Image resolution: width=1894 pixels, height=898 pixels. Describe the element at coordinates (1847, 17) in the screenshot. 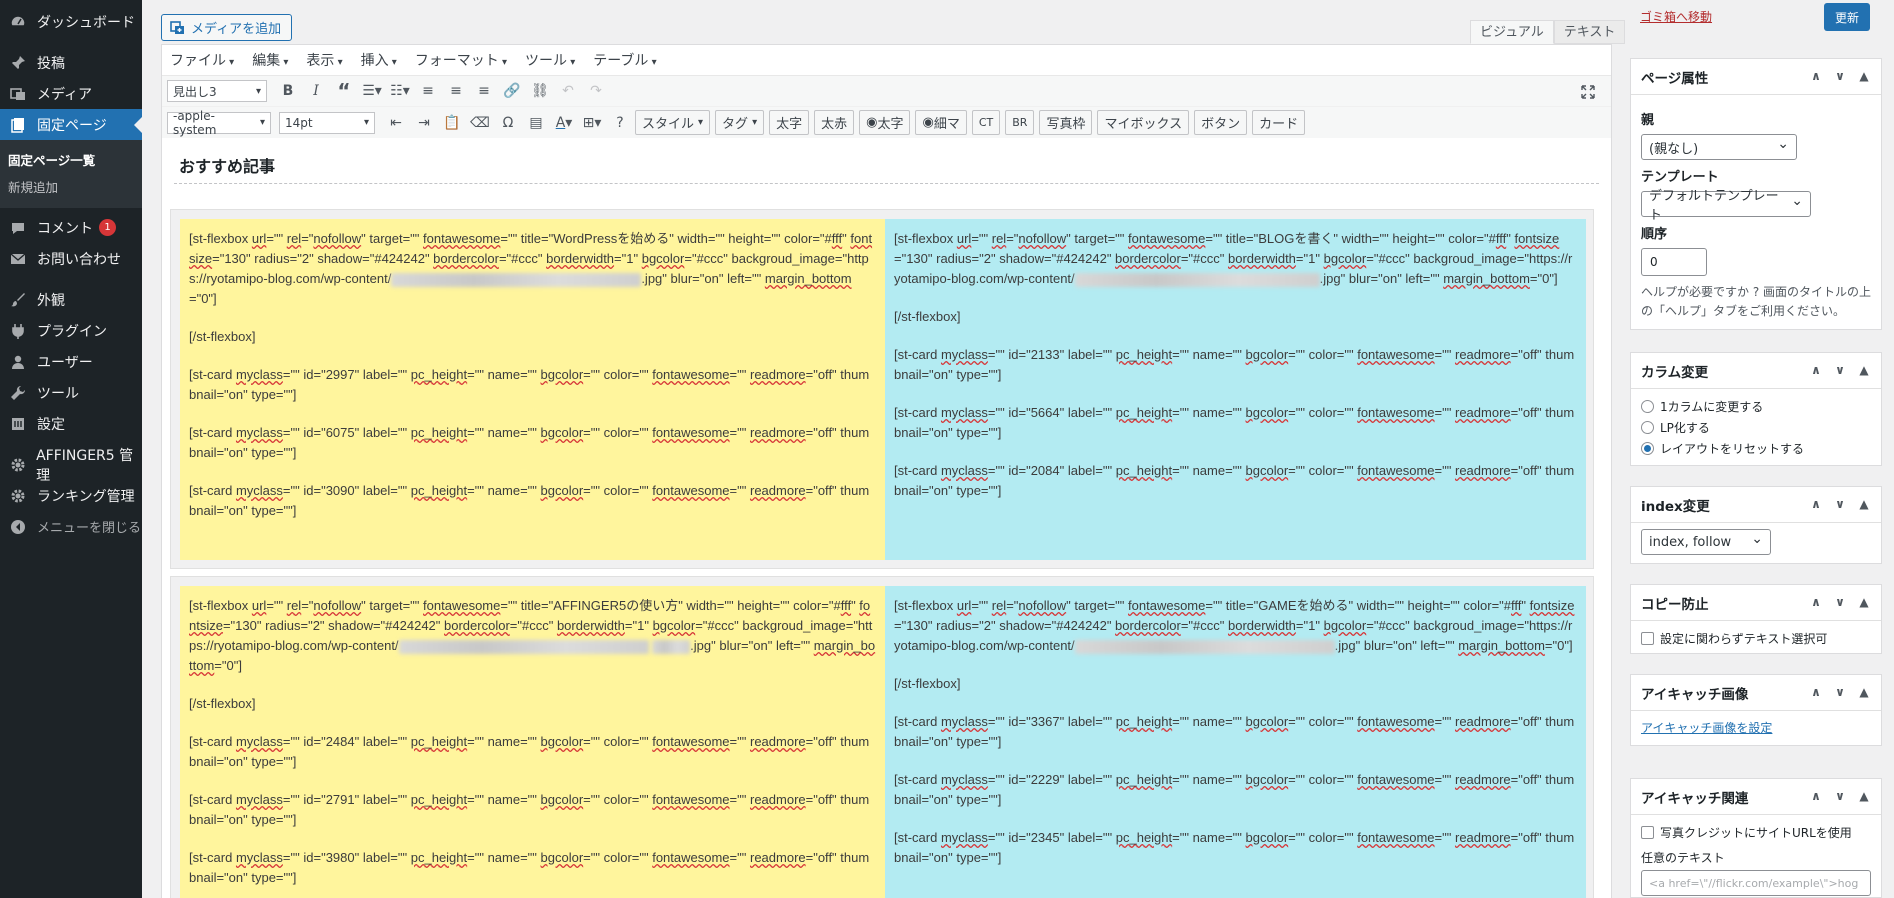

I see `update-button: 更新` at that location.